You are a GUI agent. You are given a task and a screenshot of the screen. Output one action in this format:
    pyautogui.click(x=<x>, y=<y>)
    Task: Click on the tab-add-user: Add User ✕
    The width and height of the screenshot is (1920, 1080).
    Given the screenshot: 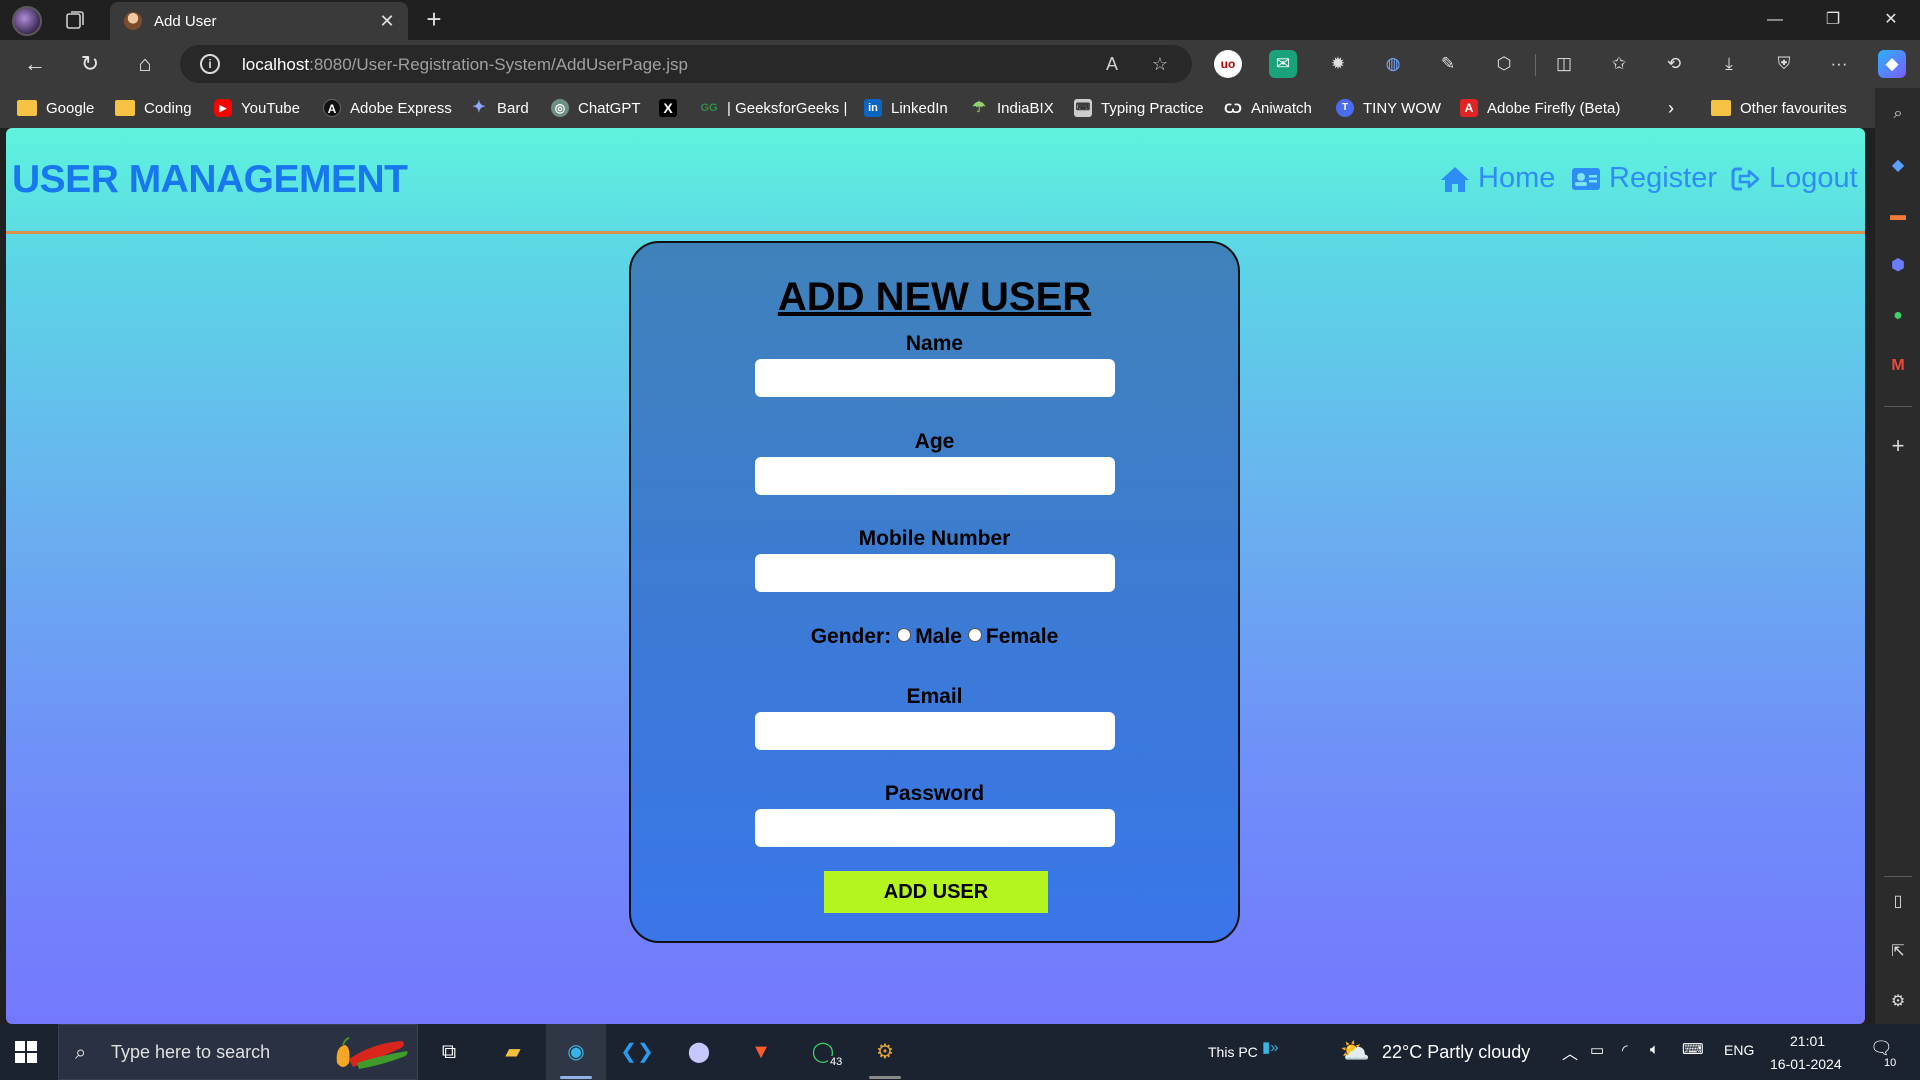 What is the action you would take?
    pyautogui.click(x=259, y=21)
    